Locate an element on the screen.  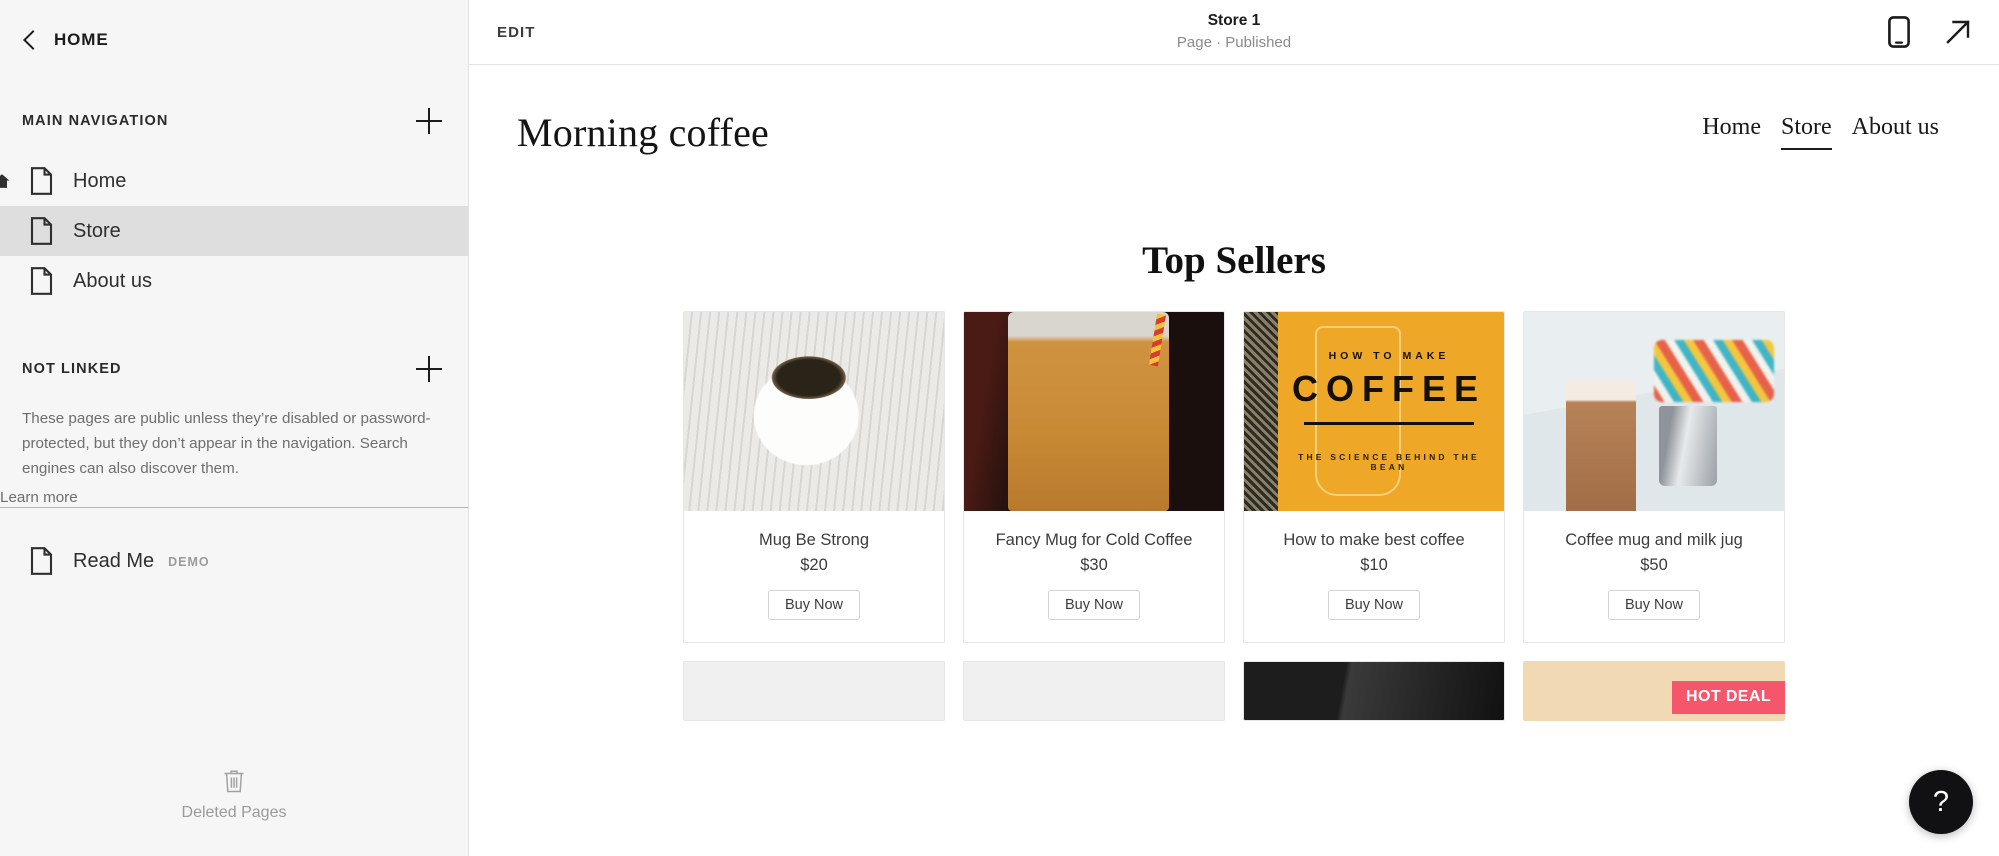
mobile-preview-icon is located at coordinates (1899, 32).